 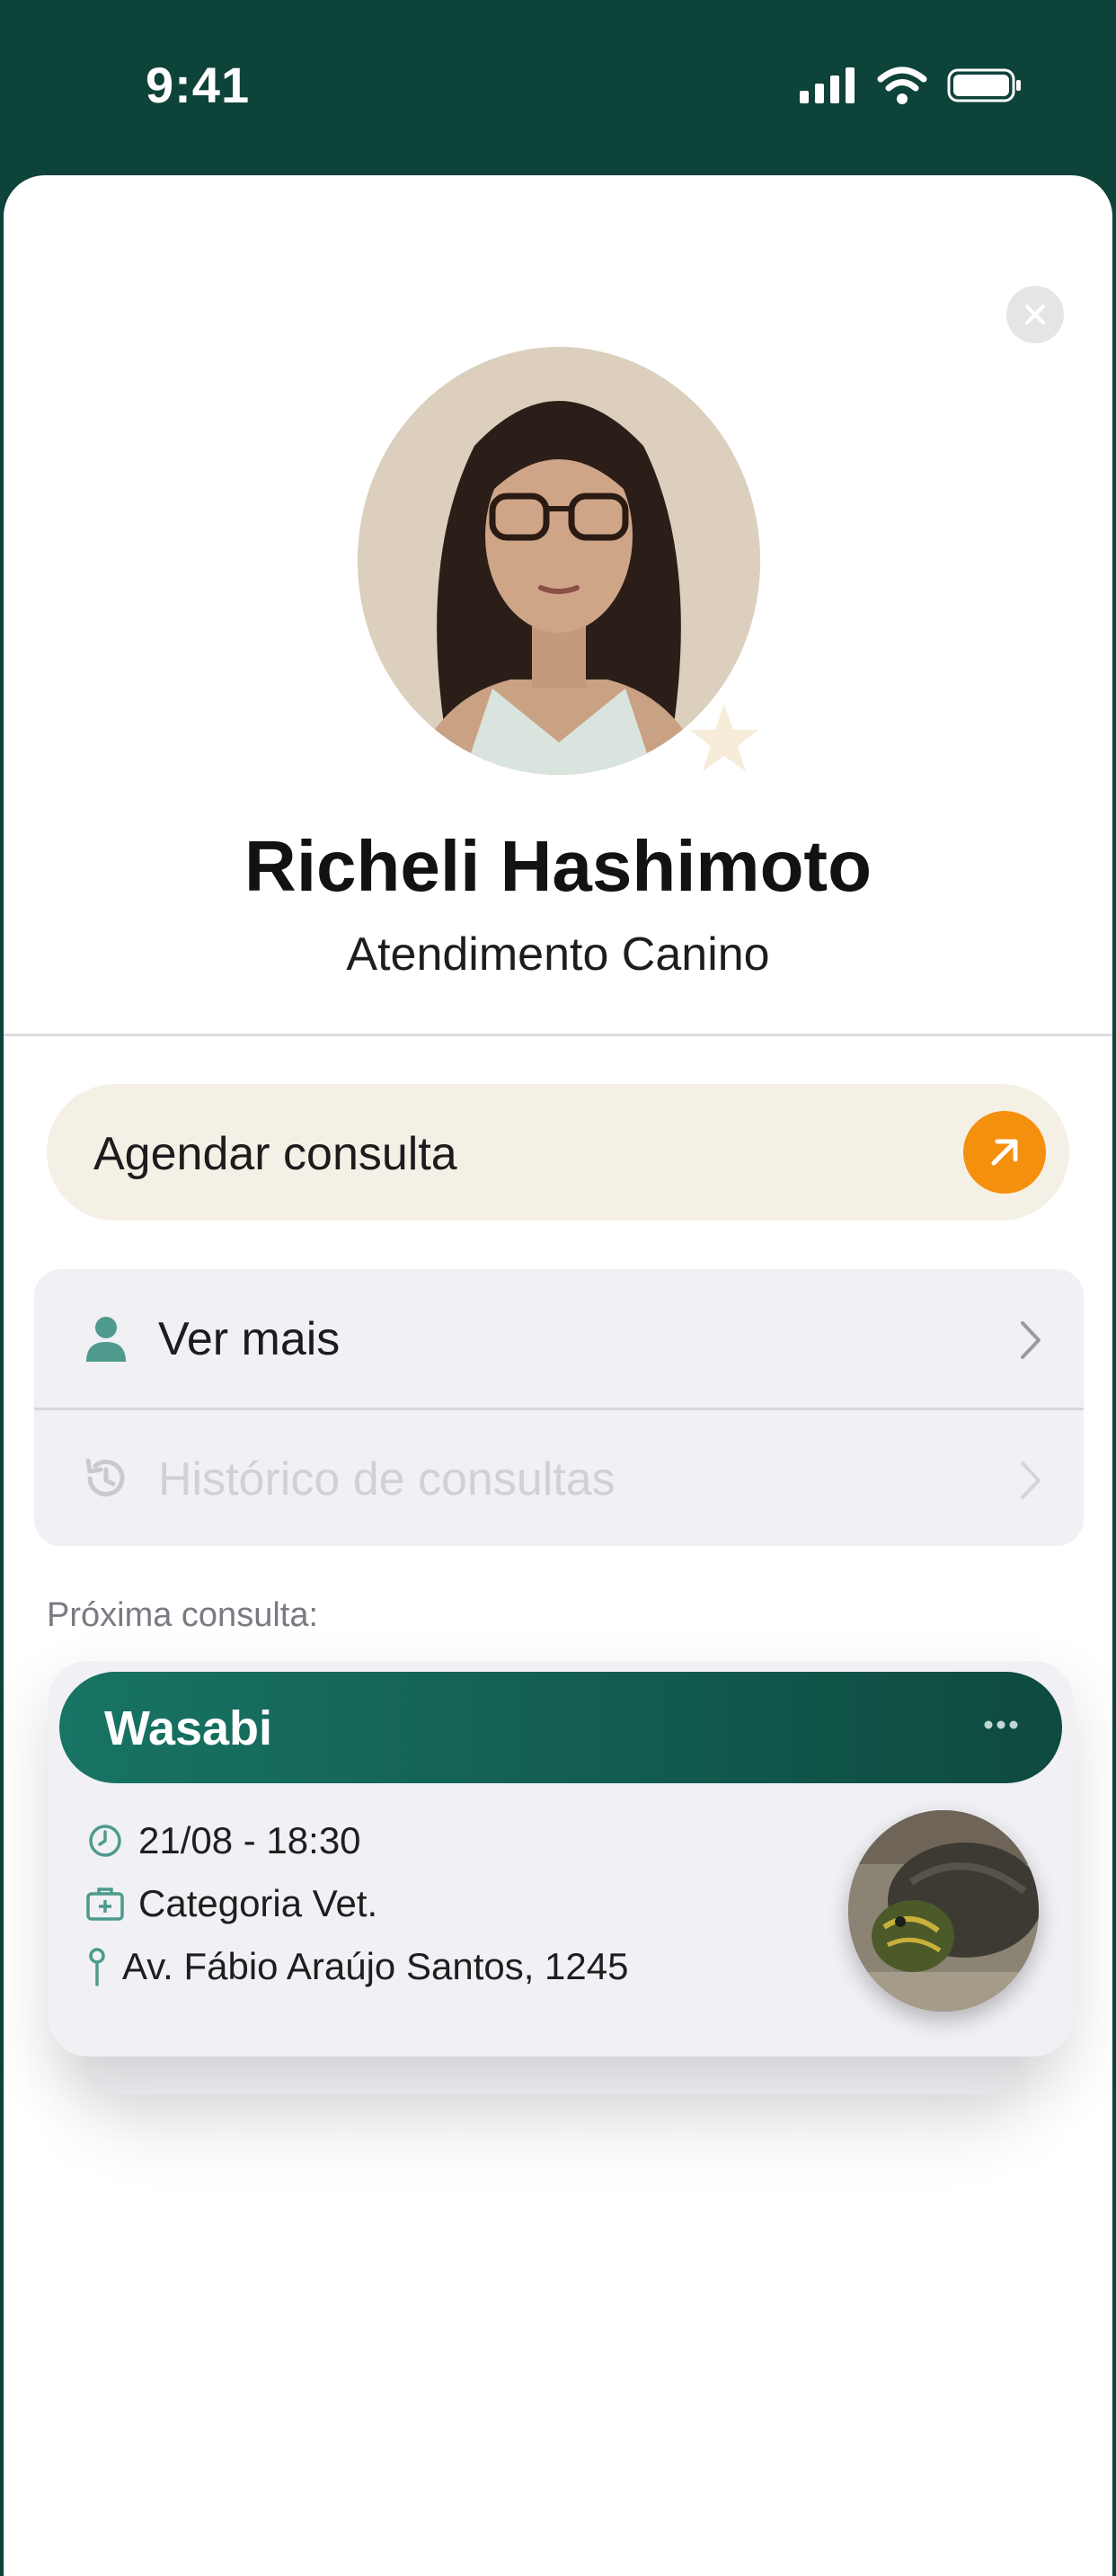 What do you see at coordinates (105, 1477) in the screenshot?
I see `history-icon` at bounding box center [105, 1477].